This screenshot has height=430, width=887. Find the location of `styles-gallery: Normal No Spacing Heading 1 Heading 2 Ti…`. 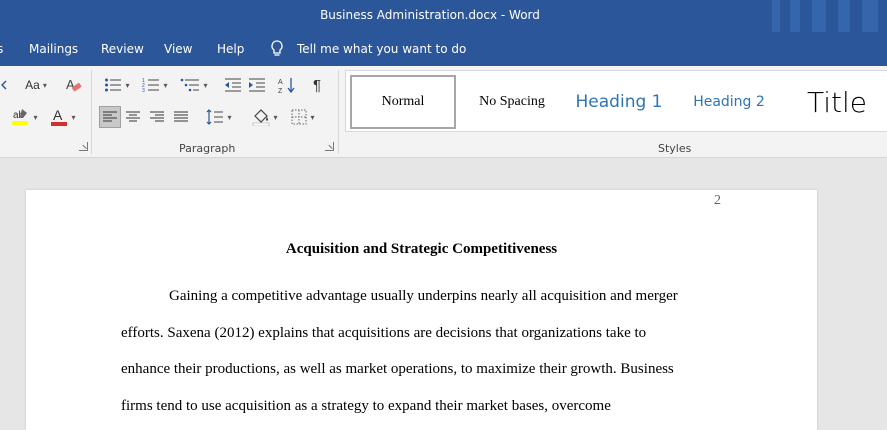

styles-gallery: Normal No Spacing Heading 1 Heading 2 Ti… is located at coordinates (616, 101).